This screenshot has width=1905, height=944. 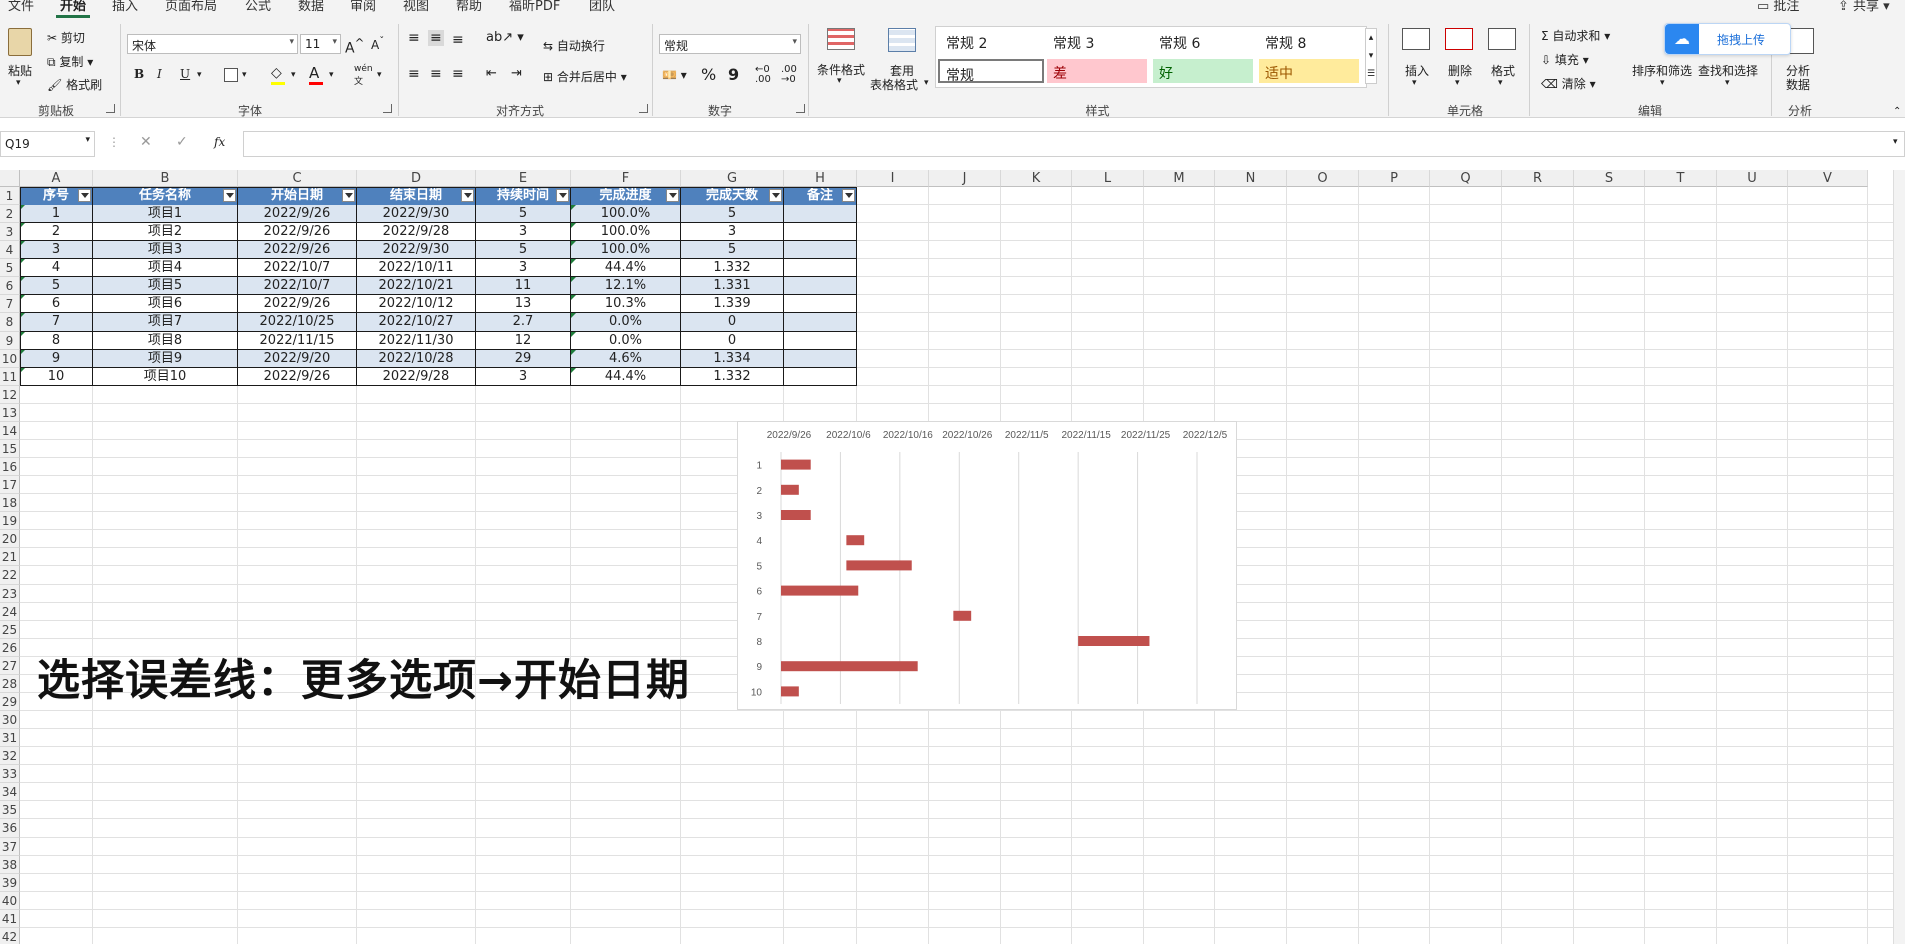 What do you see at coordinates (125, 9) in the screenshot?
I see `tab-insert: 插入` at bounding box center [125, 9].